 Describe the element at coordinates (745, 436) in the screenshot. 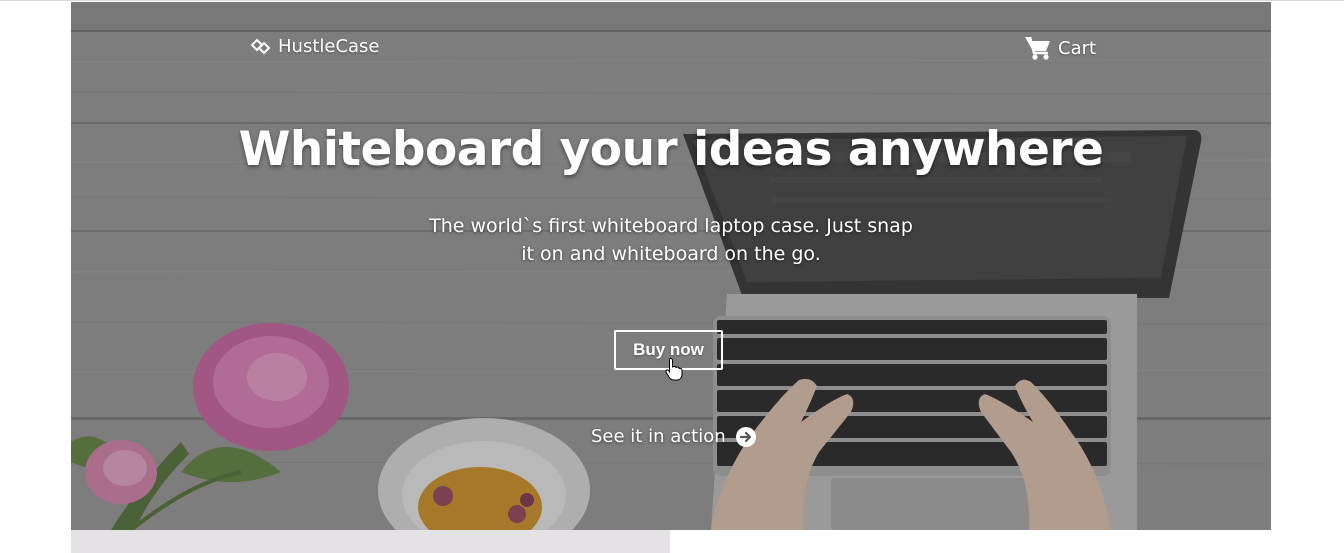

I see `arrow-right-circle-icon` at that location.